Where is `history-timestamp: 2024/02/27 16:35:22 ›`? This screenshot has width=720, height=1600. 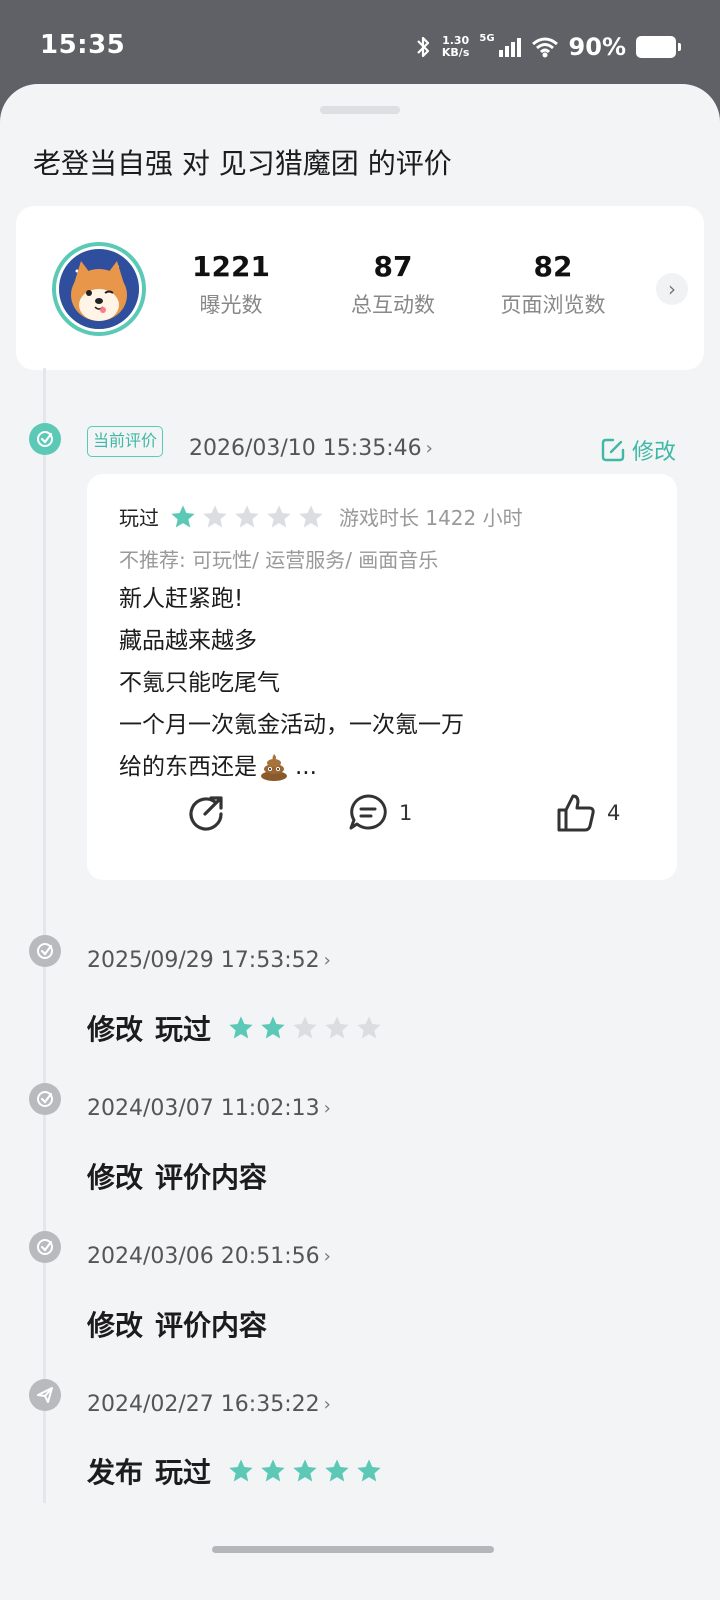 history-timestamp: 2024/02/27 16:35:22 › is located at coordinates (209, 1404).